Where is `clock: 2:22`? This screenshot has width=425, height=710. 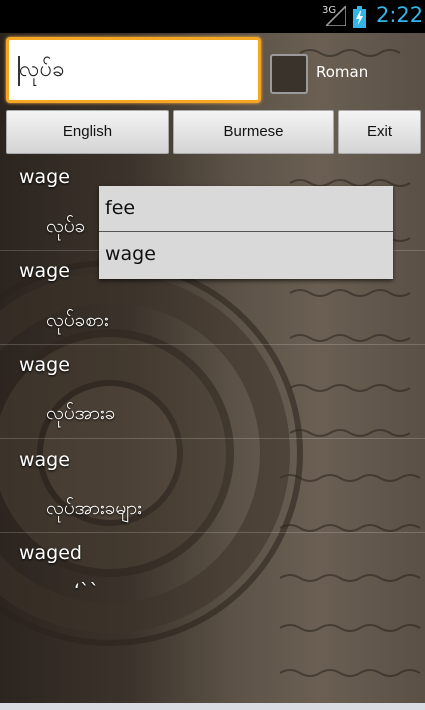 clock: 2:22 is located at coordinates (400, 15).